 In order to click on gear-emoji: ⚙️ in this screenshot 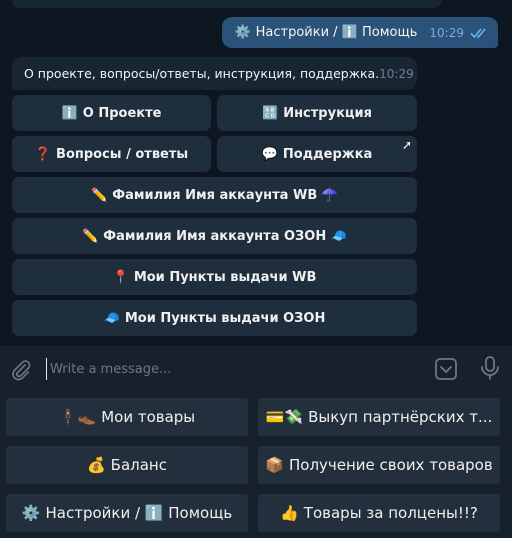, I will do `click(242, 32)`.